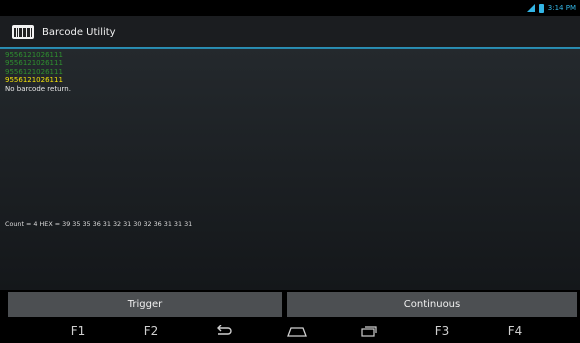 This screenshot has width=580, height=343. Describe the element at coordinates (145, 304) in the screenshot. I see `trigger-button: Trigger` at that location.